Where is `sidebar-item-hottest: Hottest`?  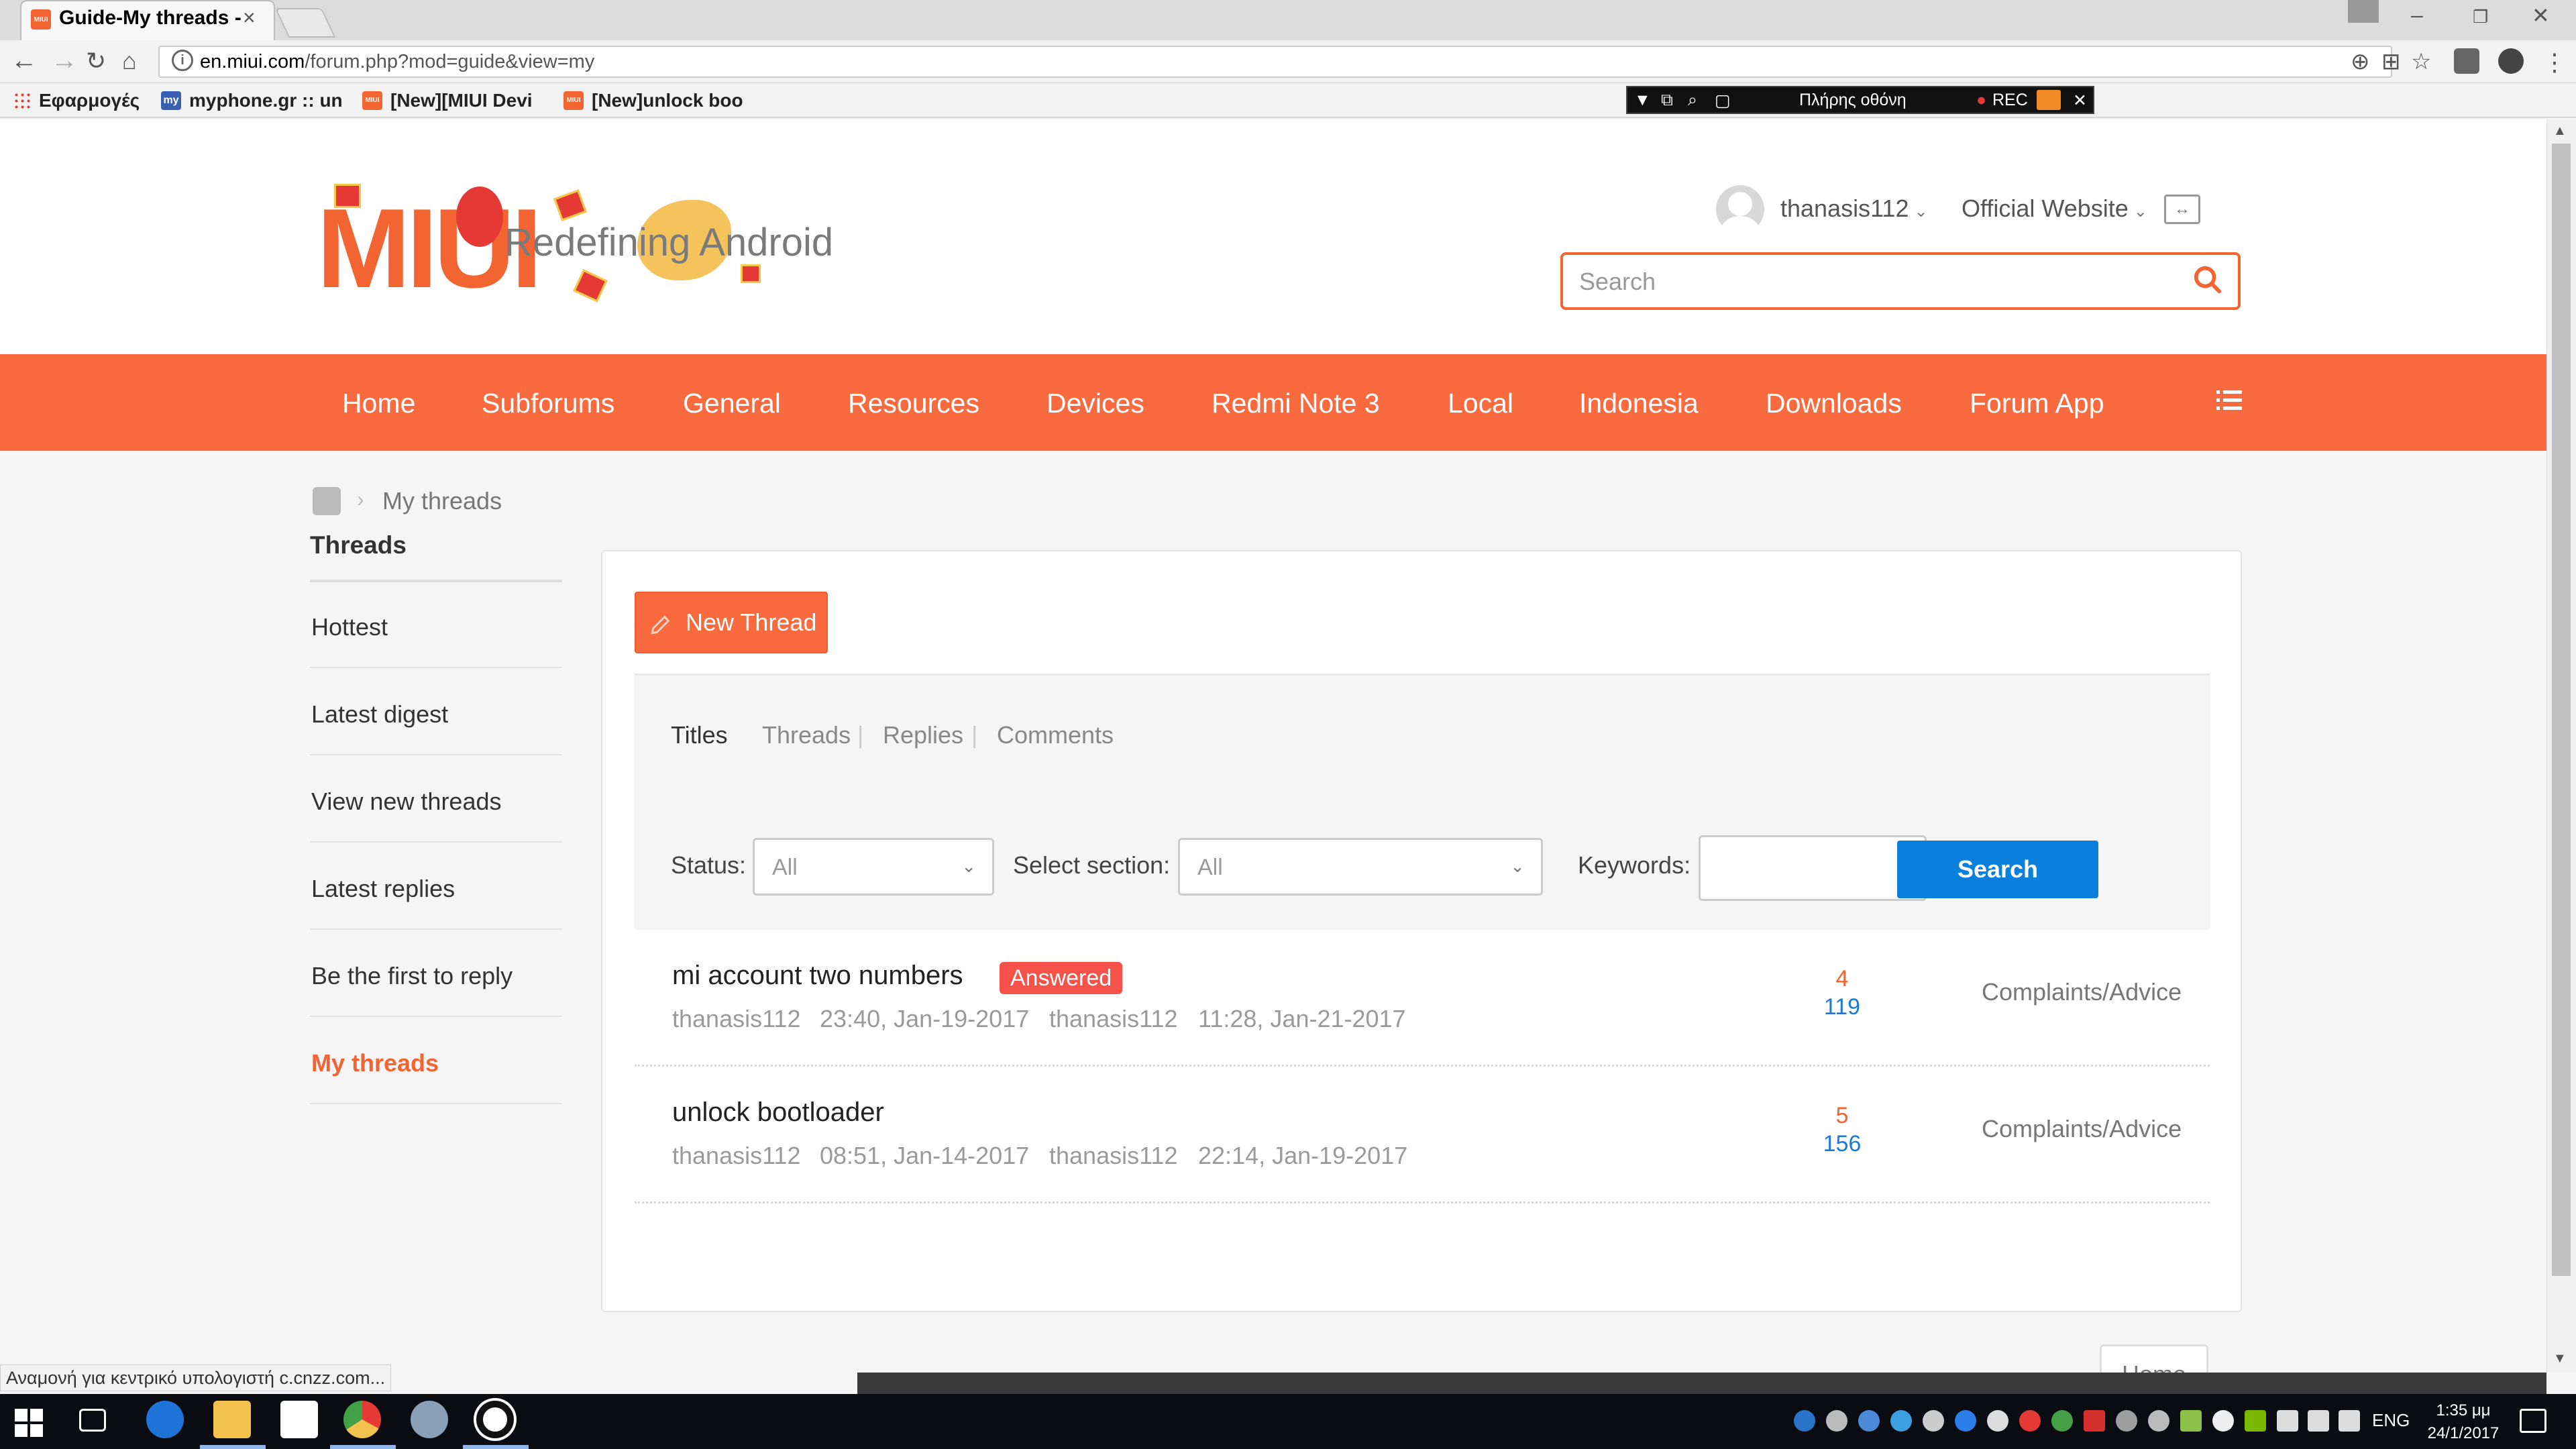
sidebar-item-hottest: Hottest is located at coordinates (436, 625).